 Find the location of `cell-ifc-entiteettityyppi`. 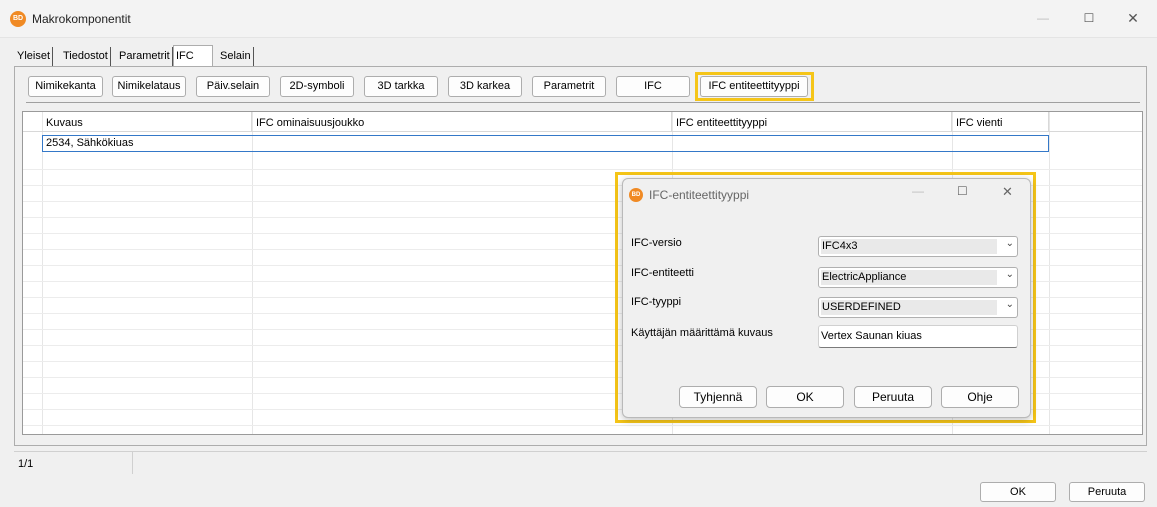

cell-ifc-entiteettityyppi is located at coordinates (812, 143).